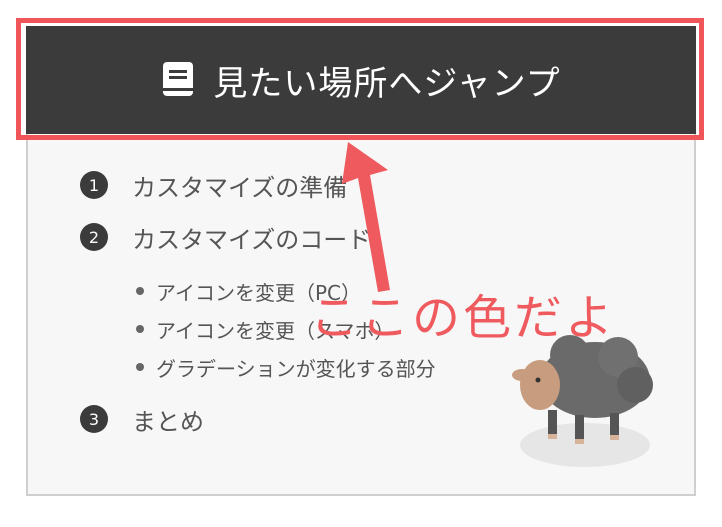 This screenshot has width=722, height=527. What do you see at coordinates (387, 83) in the screenshot?
I see `toc-title: 見たい場所へジャンプ` at bounding box center [387, 83].